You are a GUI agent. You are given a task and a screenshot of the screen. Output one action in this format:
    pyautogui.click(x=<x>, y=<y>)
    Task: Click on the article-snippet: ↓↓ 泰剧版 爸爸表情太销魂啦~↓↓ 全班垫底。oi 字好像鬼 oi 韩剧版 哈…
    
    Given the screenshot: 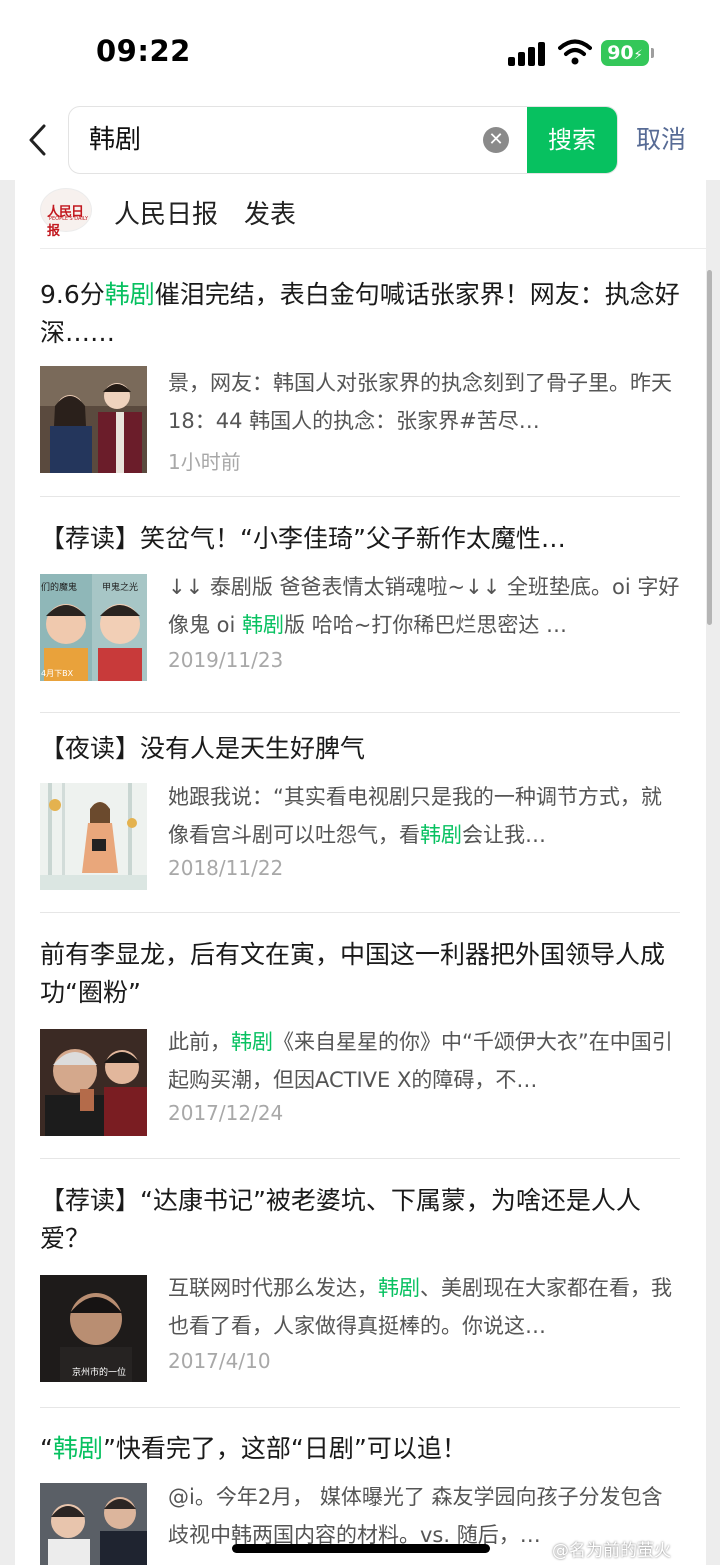 What is the action you would take?
    pyautogui.click(x=424, y=606)
    